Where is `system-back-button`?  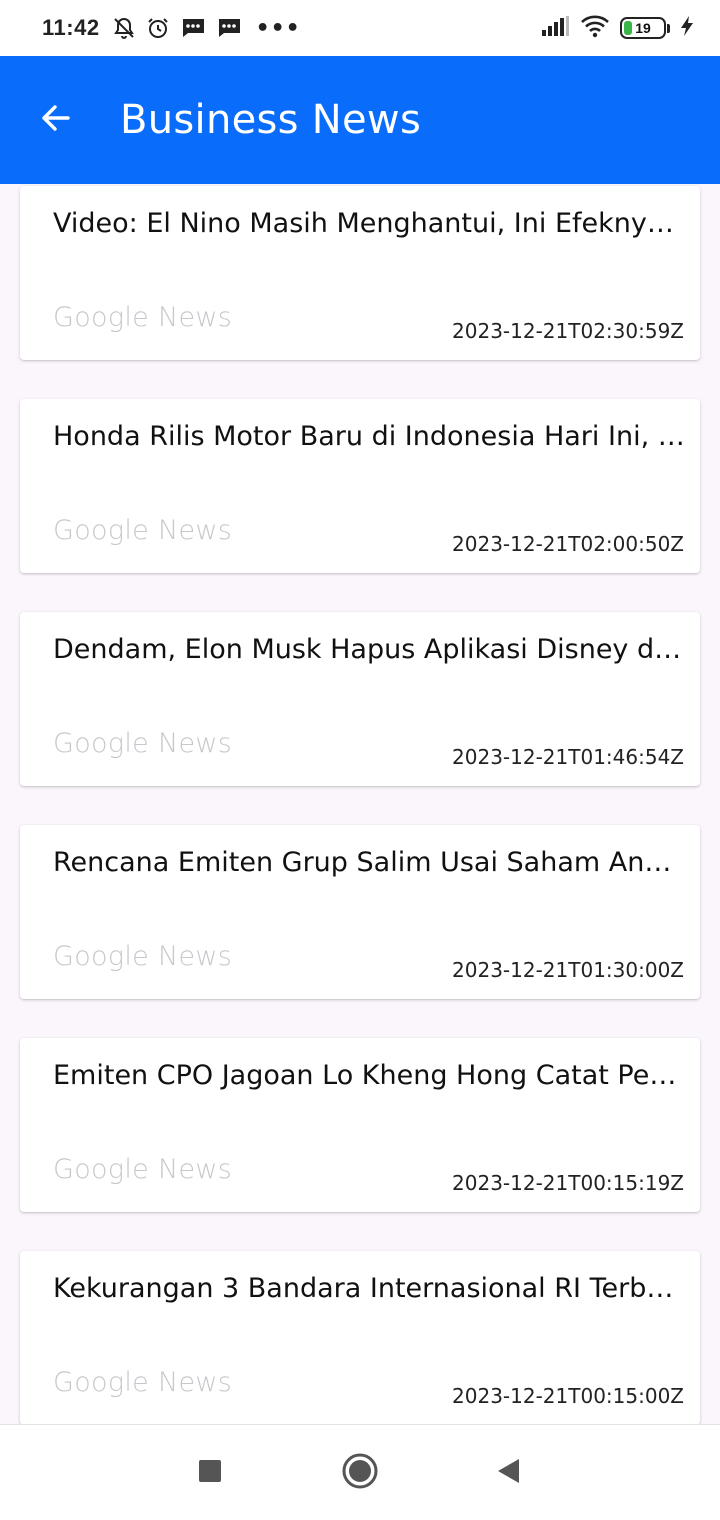 system-back-button is located at coordinates (508, 1473).